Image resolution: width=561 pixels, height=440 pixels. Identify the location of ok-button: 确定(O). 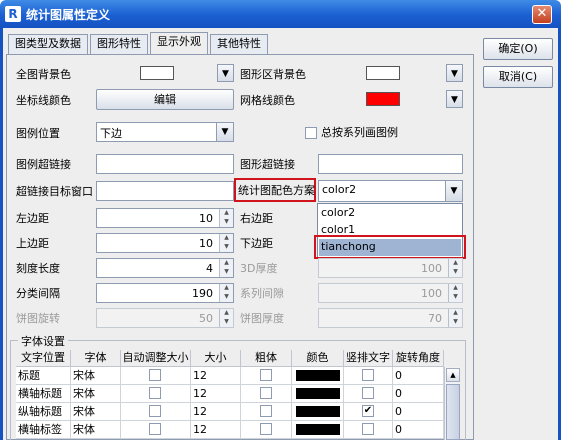
(518, 49).